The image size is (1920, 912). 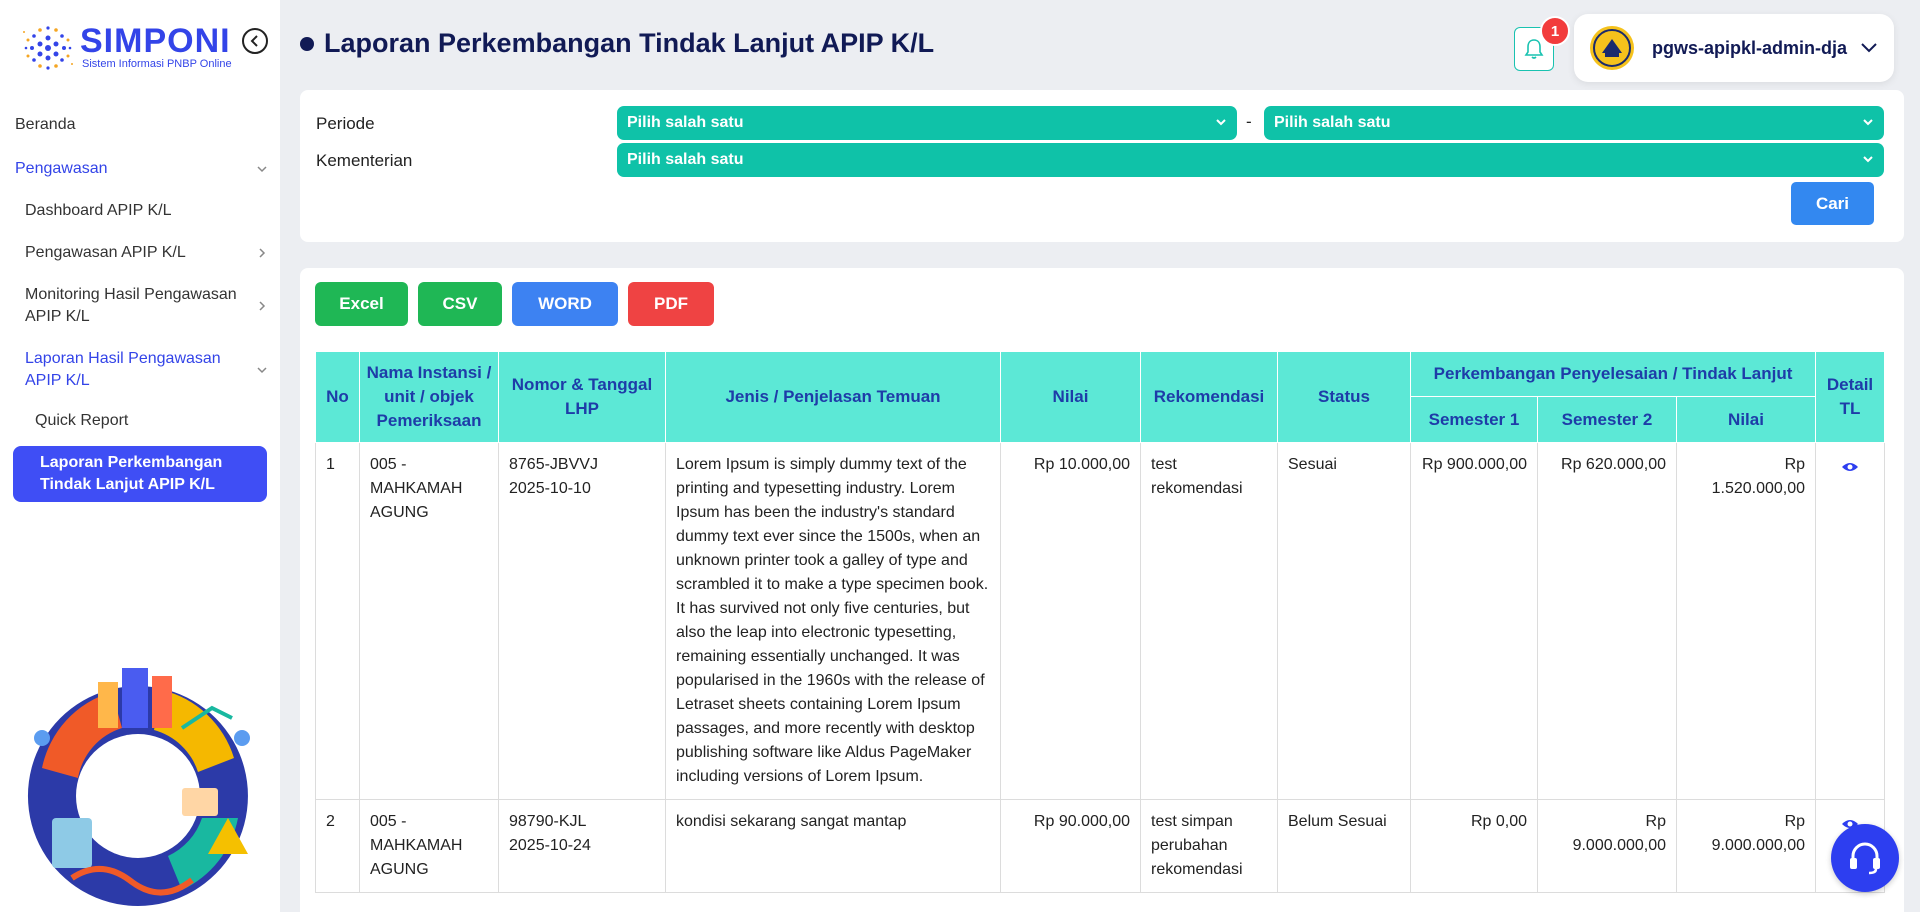 I want to click on cell-nilai-tl: Rp 1.520.000,00, so click(x=1746, y=621).